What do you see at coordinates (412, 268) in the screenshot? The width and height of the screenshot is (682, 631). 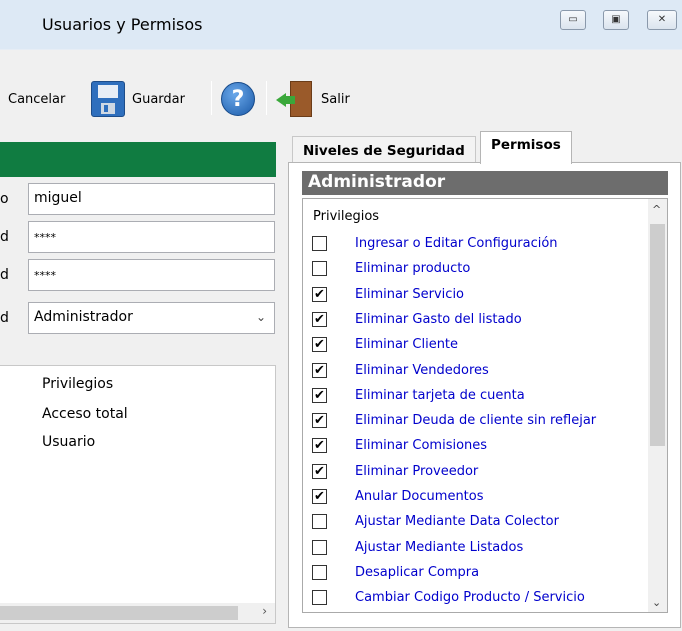 I see `permission-label: Eliminar producto` at bounding box center [412, 268].